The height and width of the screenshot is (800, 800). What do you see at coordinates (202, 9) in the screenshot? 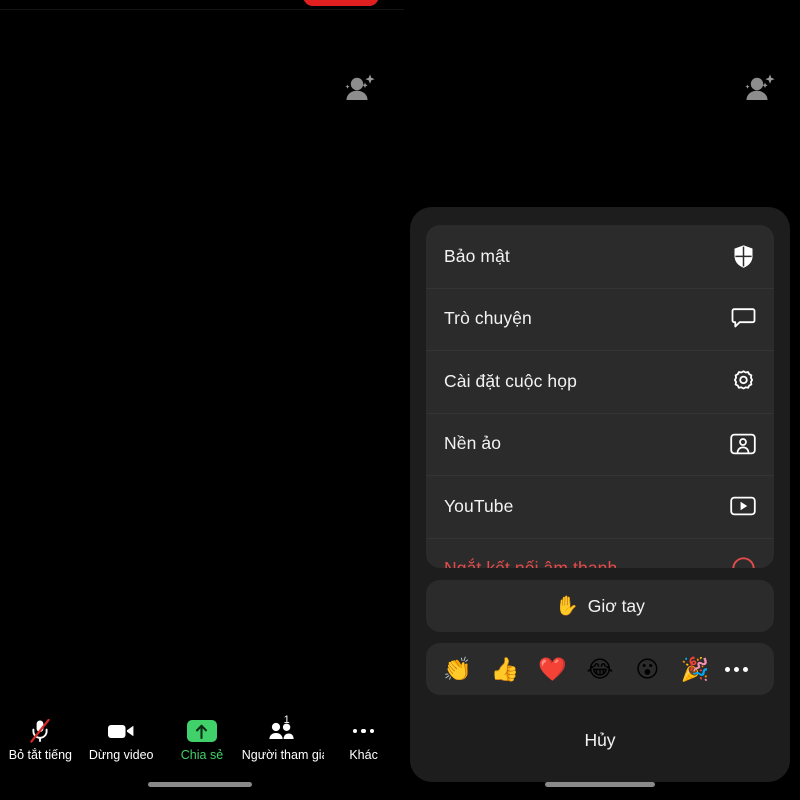
I see `top-divider` at bounding box center [202, 9].